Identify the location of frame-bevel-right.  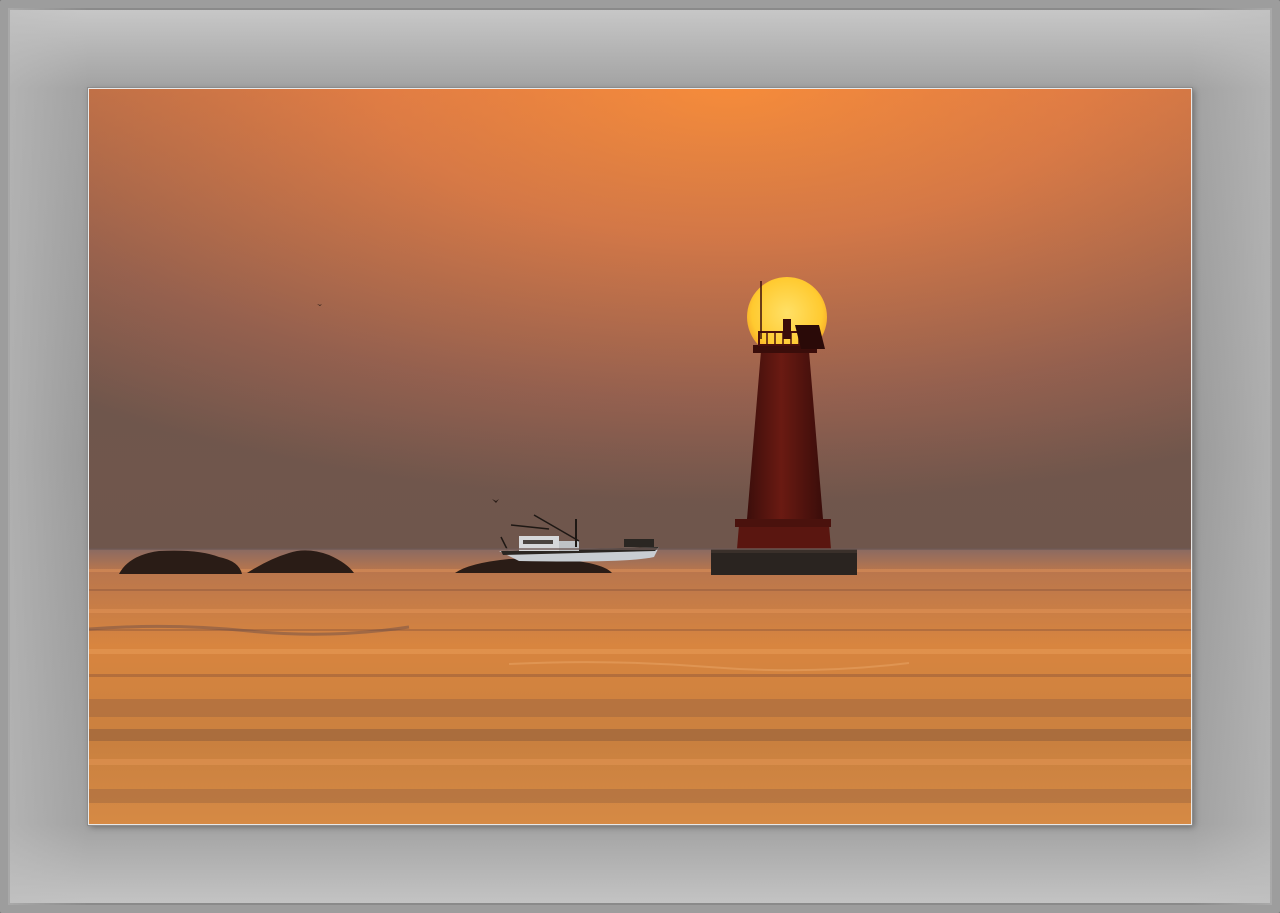
(1232, 456).